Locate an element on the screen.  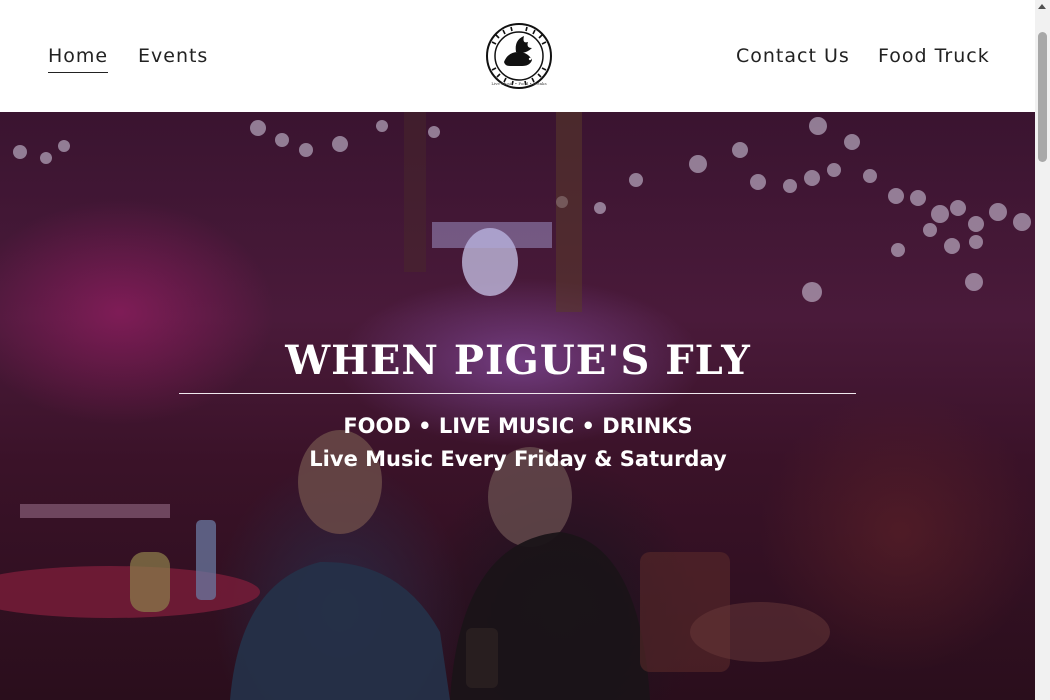
nav-contact-us-link: Contact Us is located at coordinates (793, 56).